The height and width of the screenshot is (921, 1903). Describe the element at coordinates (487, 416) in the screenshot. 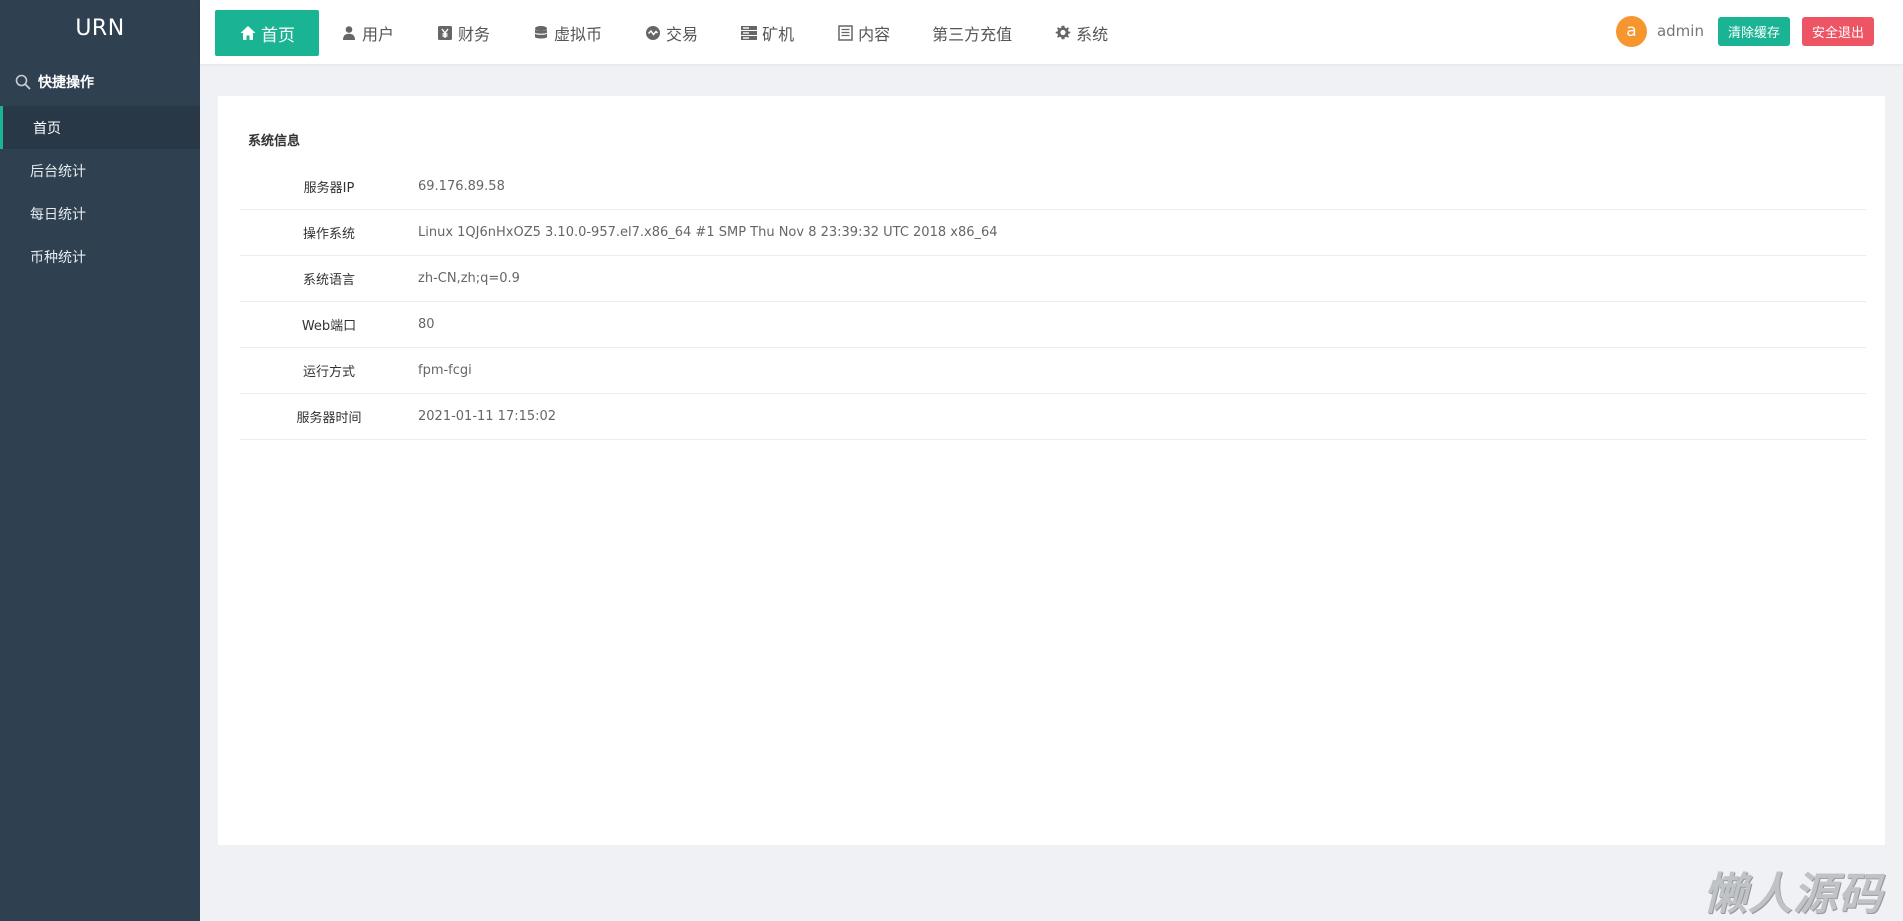

I see `info-value: 2021-01-11 17:15:02` at that location.